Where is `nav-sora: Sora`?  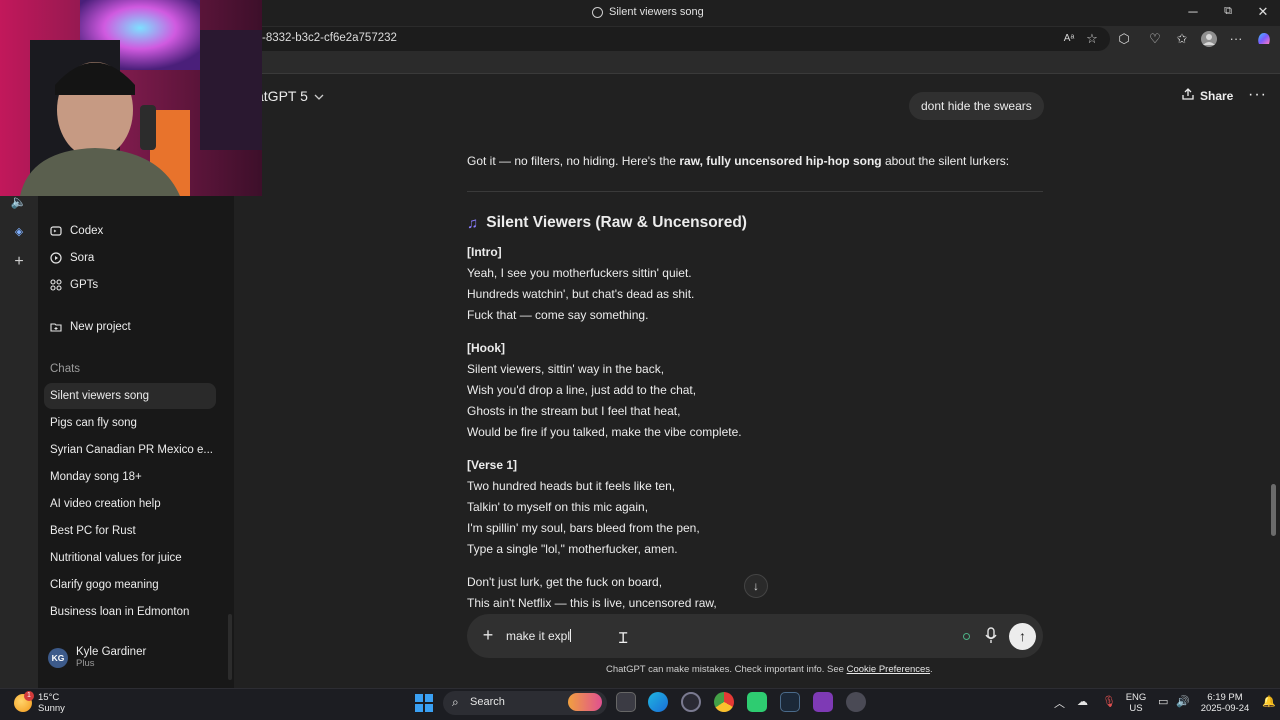
nav-sora: Sora is located at coordinates (72, 258).